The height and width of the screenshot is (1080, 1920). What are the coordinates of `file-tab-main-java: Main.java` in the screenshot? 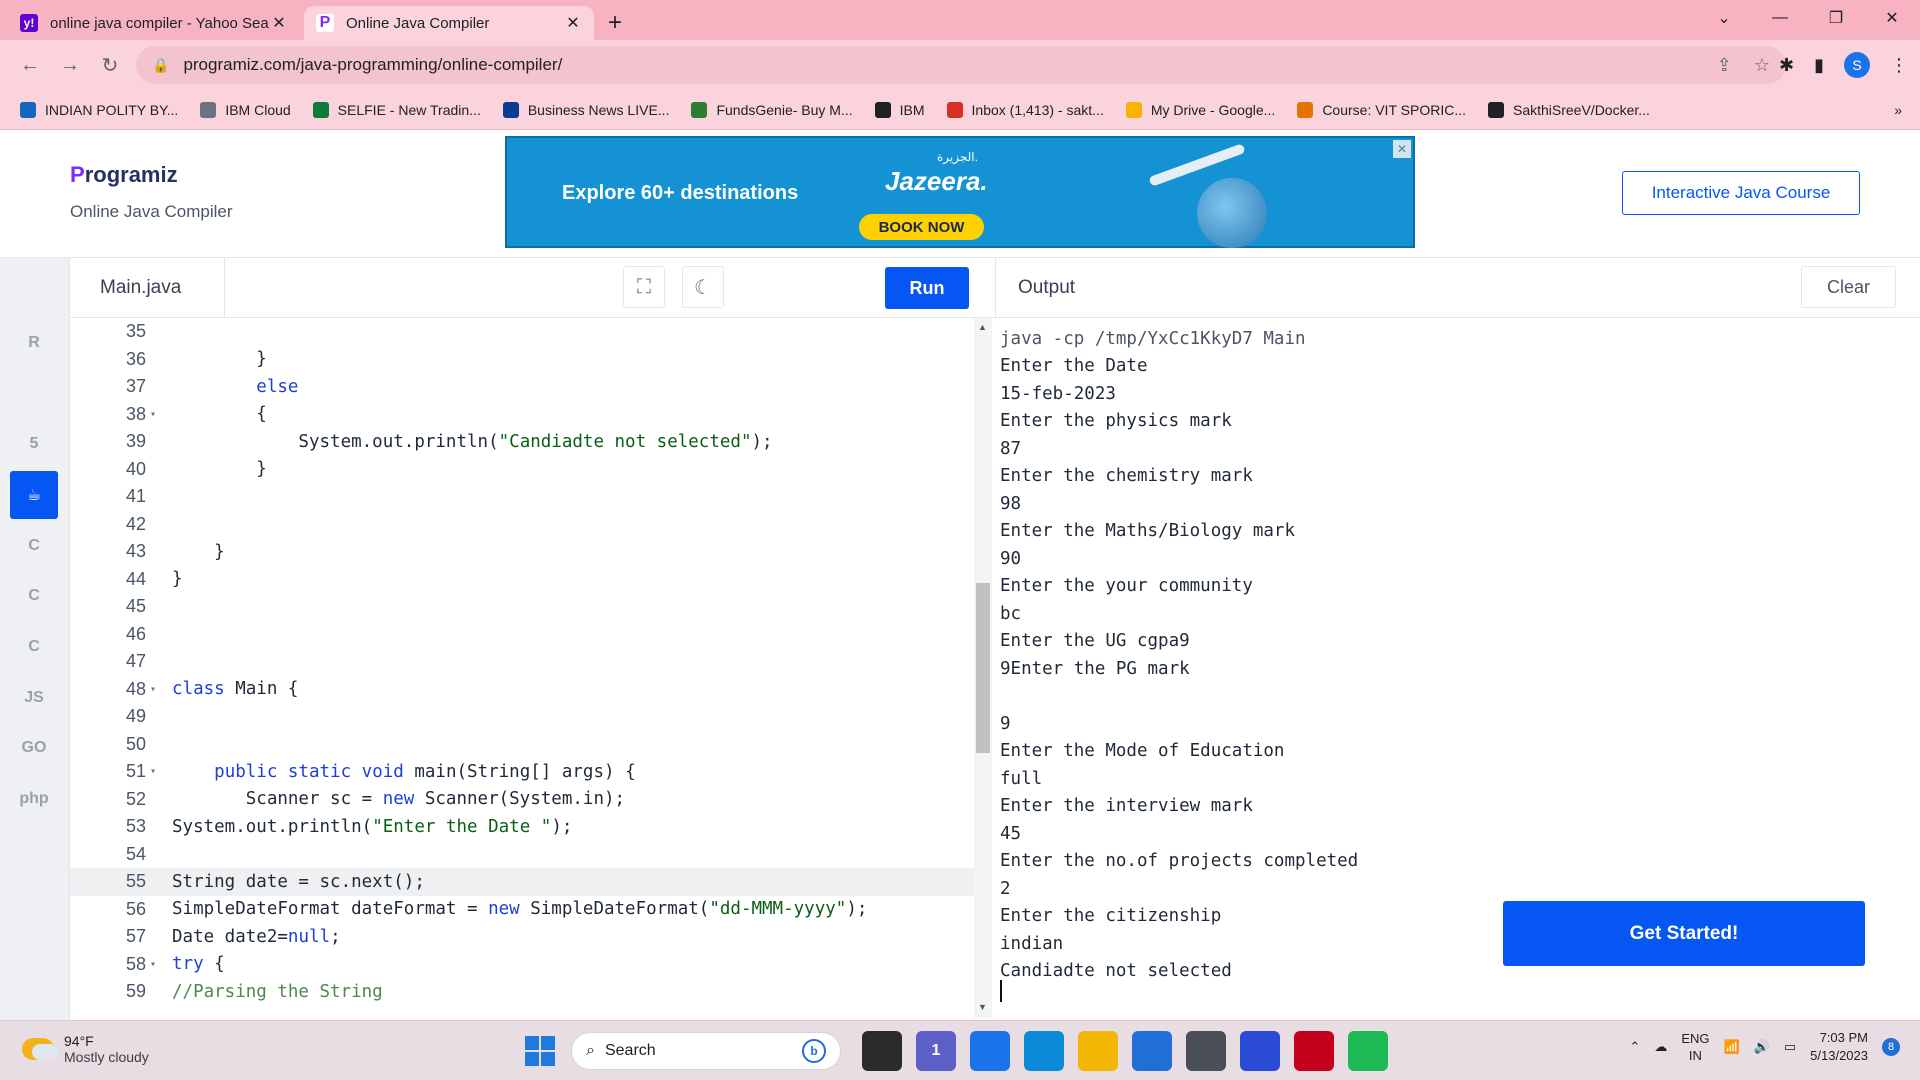 It's located at (147, 288).